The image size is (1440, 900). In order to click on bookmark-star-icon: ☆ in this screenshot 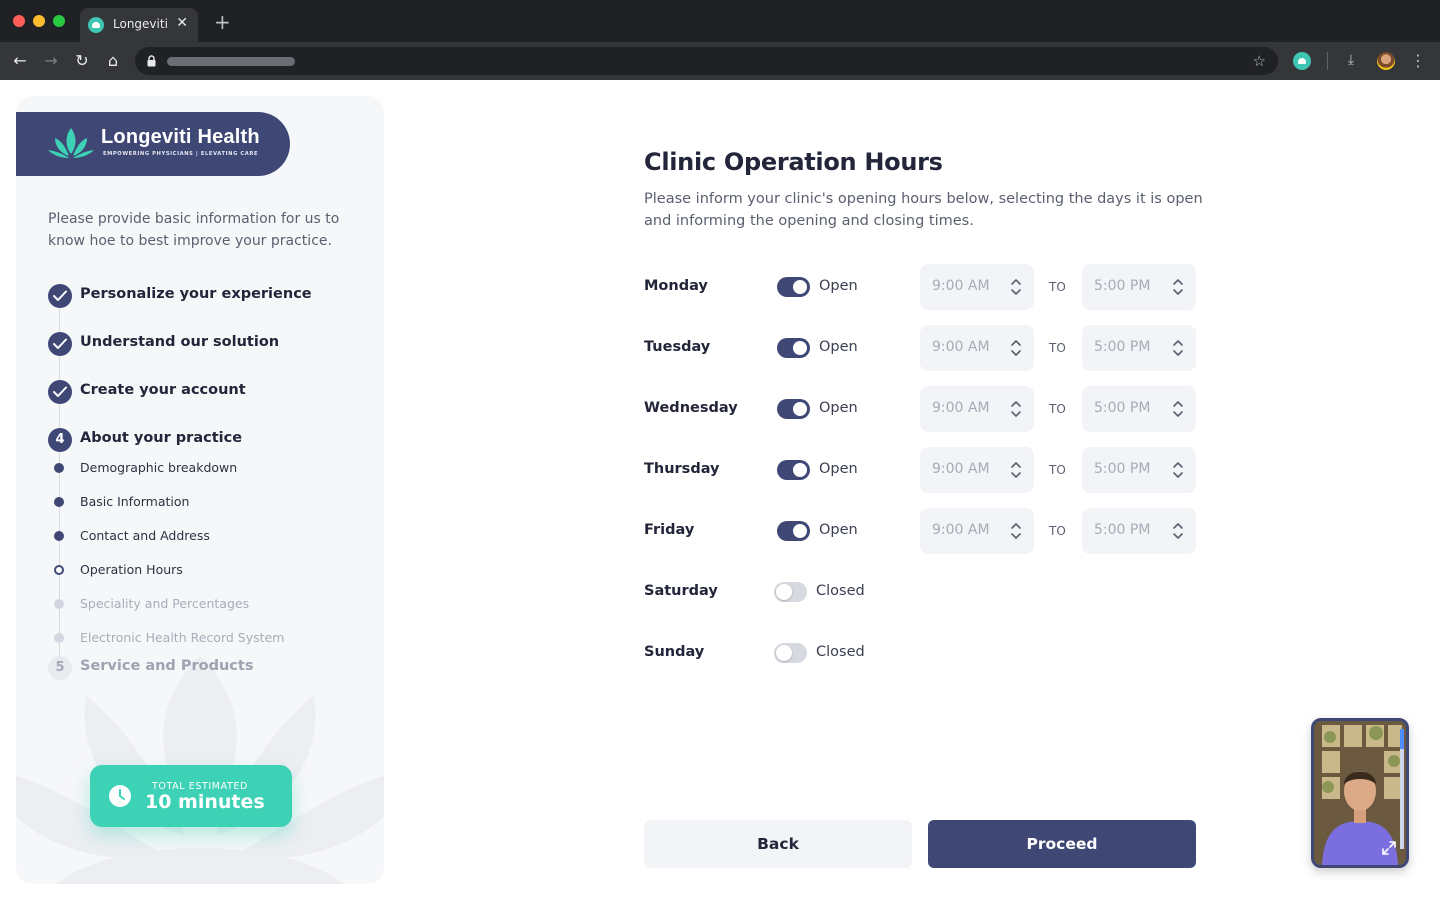, I will do `click(1259, 61)`.